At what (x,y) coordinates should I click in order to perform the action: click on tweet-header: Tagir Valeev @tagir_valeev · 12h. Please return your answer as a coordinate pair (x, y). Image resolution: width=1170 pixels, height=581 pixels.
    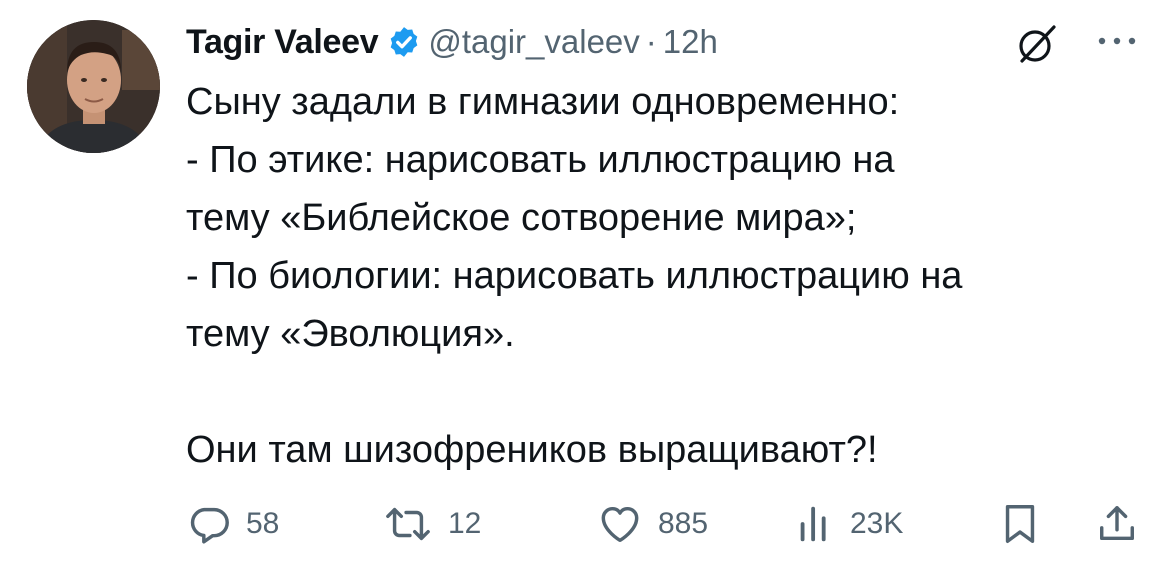
    Looking at the image, I should click on (452, 42).